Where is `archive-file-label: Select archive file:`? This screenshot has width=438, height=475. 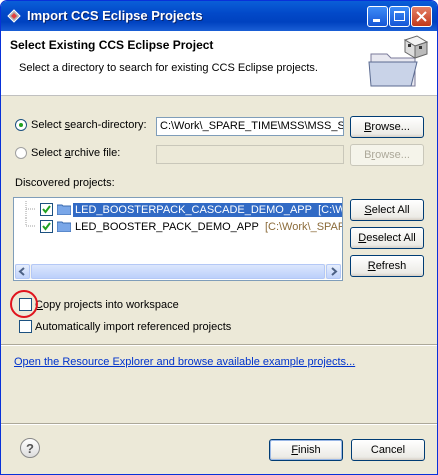
archive-file-label: Select archive file: is located at coordinates (76, 153).